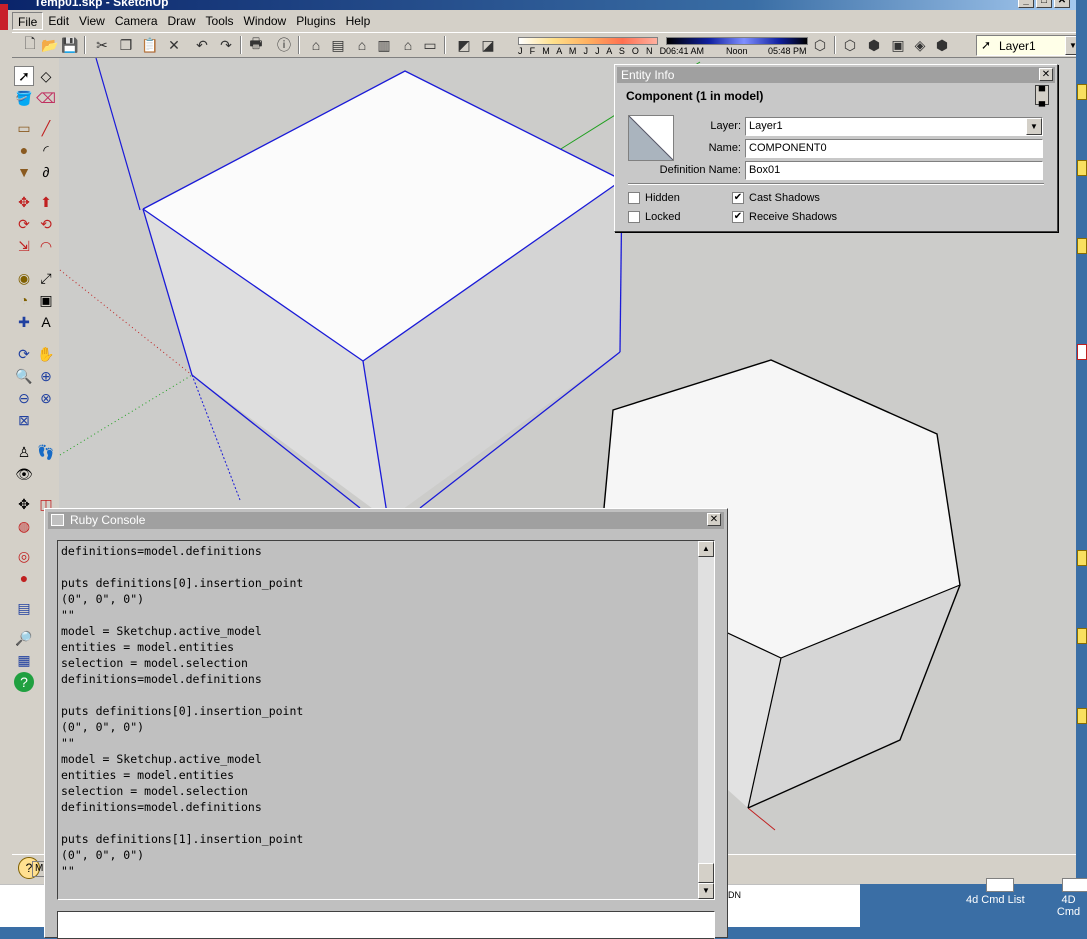  I want to click on receive-shadows-checkbox-box: ✔, so click(738, 217).